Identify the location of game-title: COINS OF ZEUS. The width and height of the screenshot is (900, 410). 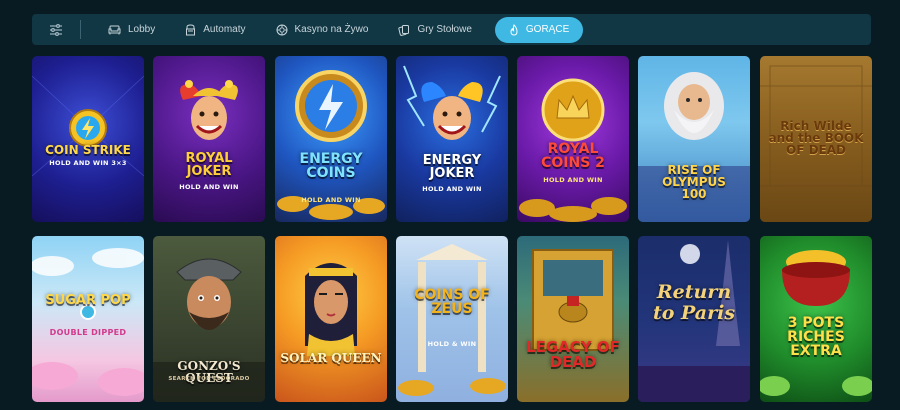
(452, 302).